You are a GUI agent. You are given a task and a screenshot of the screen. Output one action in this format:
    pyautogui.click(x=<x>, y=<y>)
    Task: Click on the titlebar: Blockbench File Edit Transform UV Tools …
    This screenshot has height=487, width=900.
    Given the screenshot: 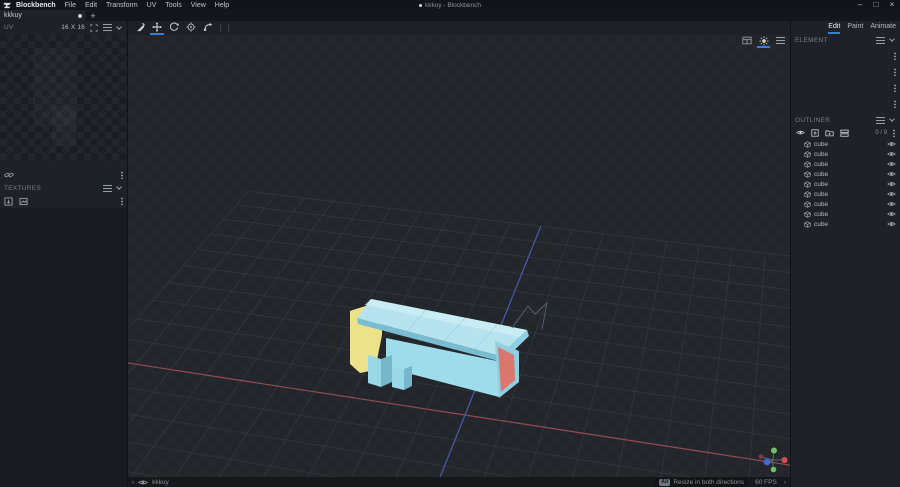 What is the action you would take?
    pyautogui.click(x=450, y=5)
    